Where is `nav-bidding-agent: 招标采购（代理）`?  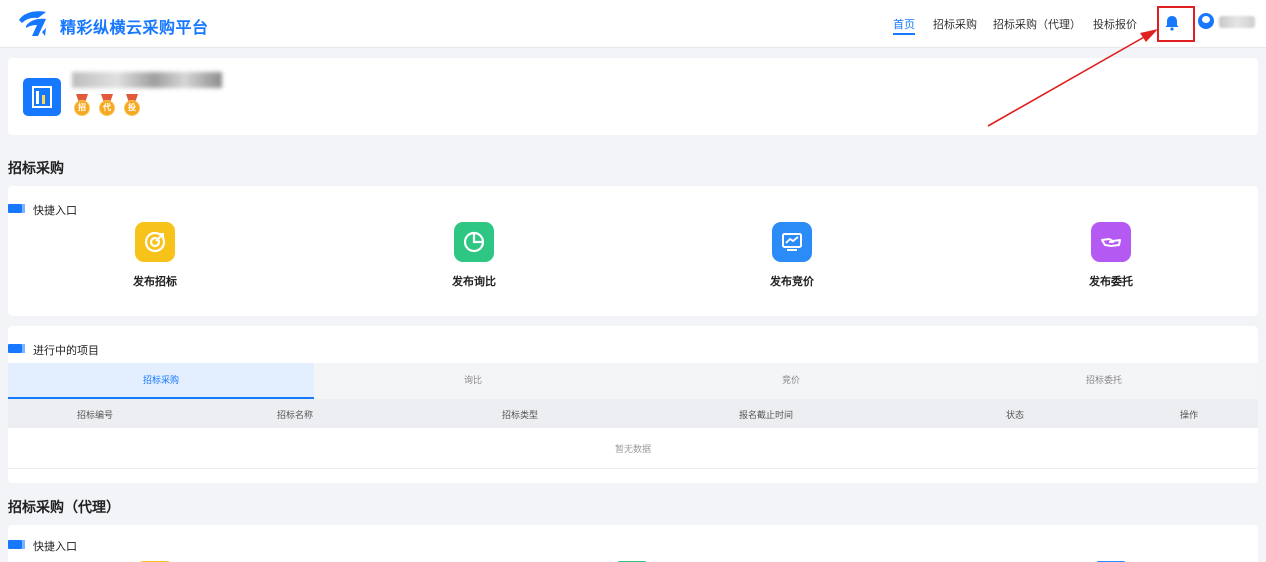 nav-bidding-agent: 招标采购（代理） is located at coordinates (1037, 24).